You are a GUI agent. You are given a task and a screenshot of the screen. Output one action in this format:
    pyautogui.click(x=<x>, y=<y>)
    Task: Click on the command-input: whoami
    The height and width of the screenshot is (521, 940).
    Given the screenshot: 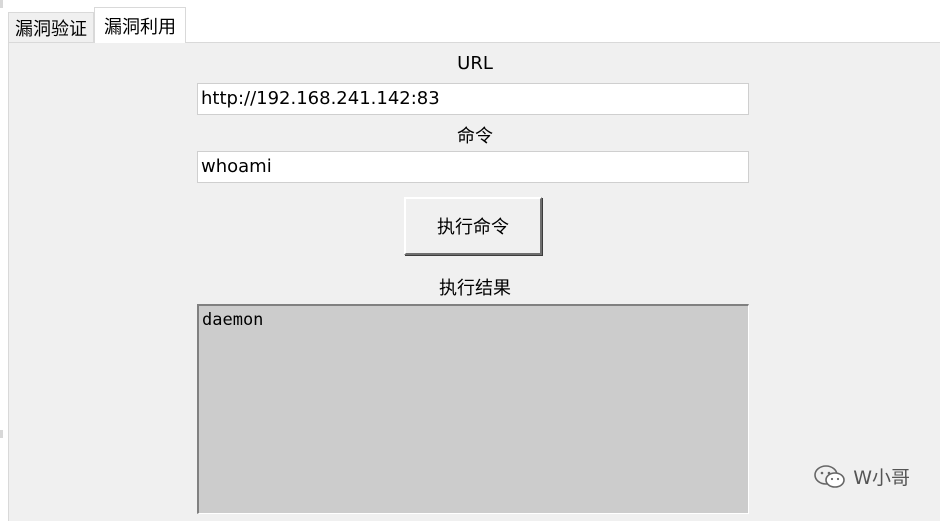 What is the action you would take?
    pyautogui.click(x=473, y=167)
    